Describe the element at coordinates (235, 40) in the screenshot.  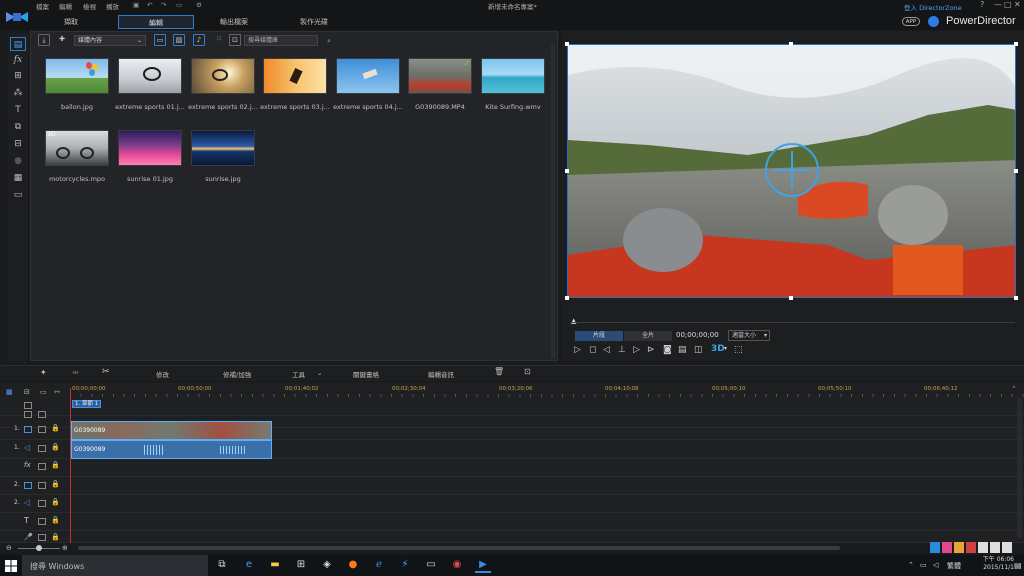
I see `details-view-icon: ⊡` at that location.